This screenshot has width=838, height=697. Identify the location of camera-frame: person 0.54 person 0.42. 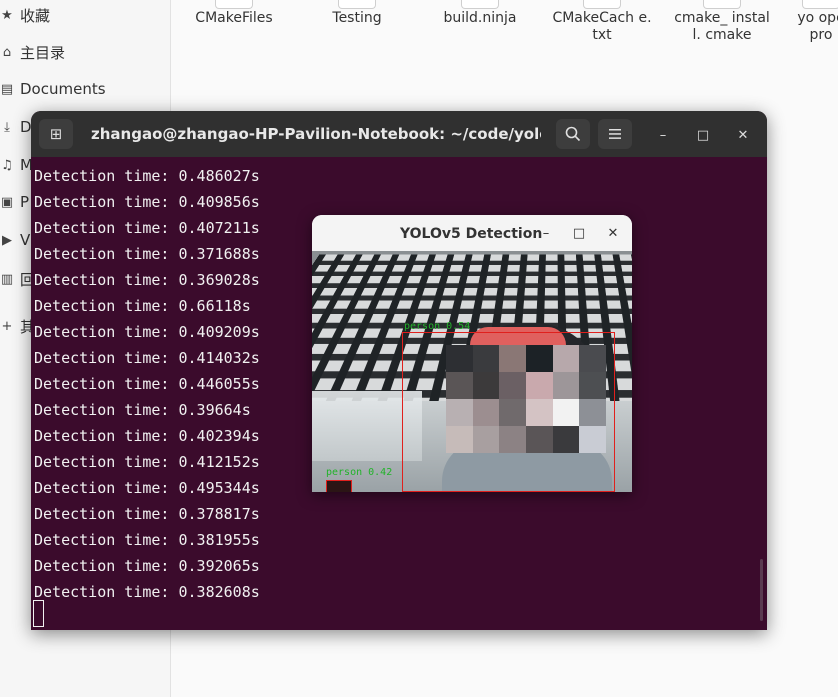
(472, 371).